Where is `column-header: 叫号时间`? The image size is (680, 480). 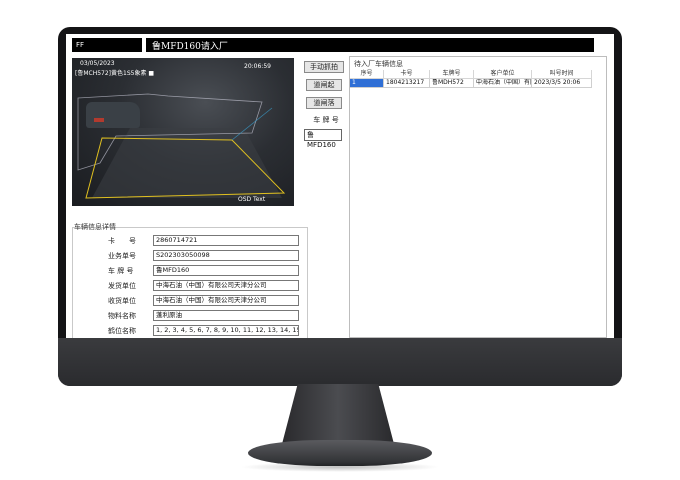
column-header: 叫号时间 is located at coordinates (562, 74).